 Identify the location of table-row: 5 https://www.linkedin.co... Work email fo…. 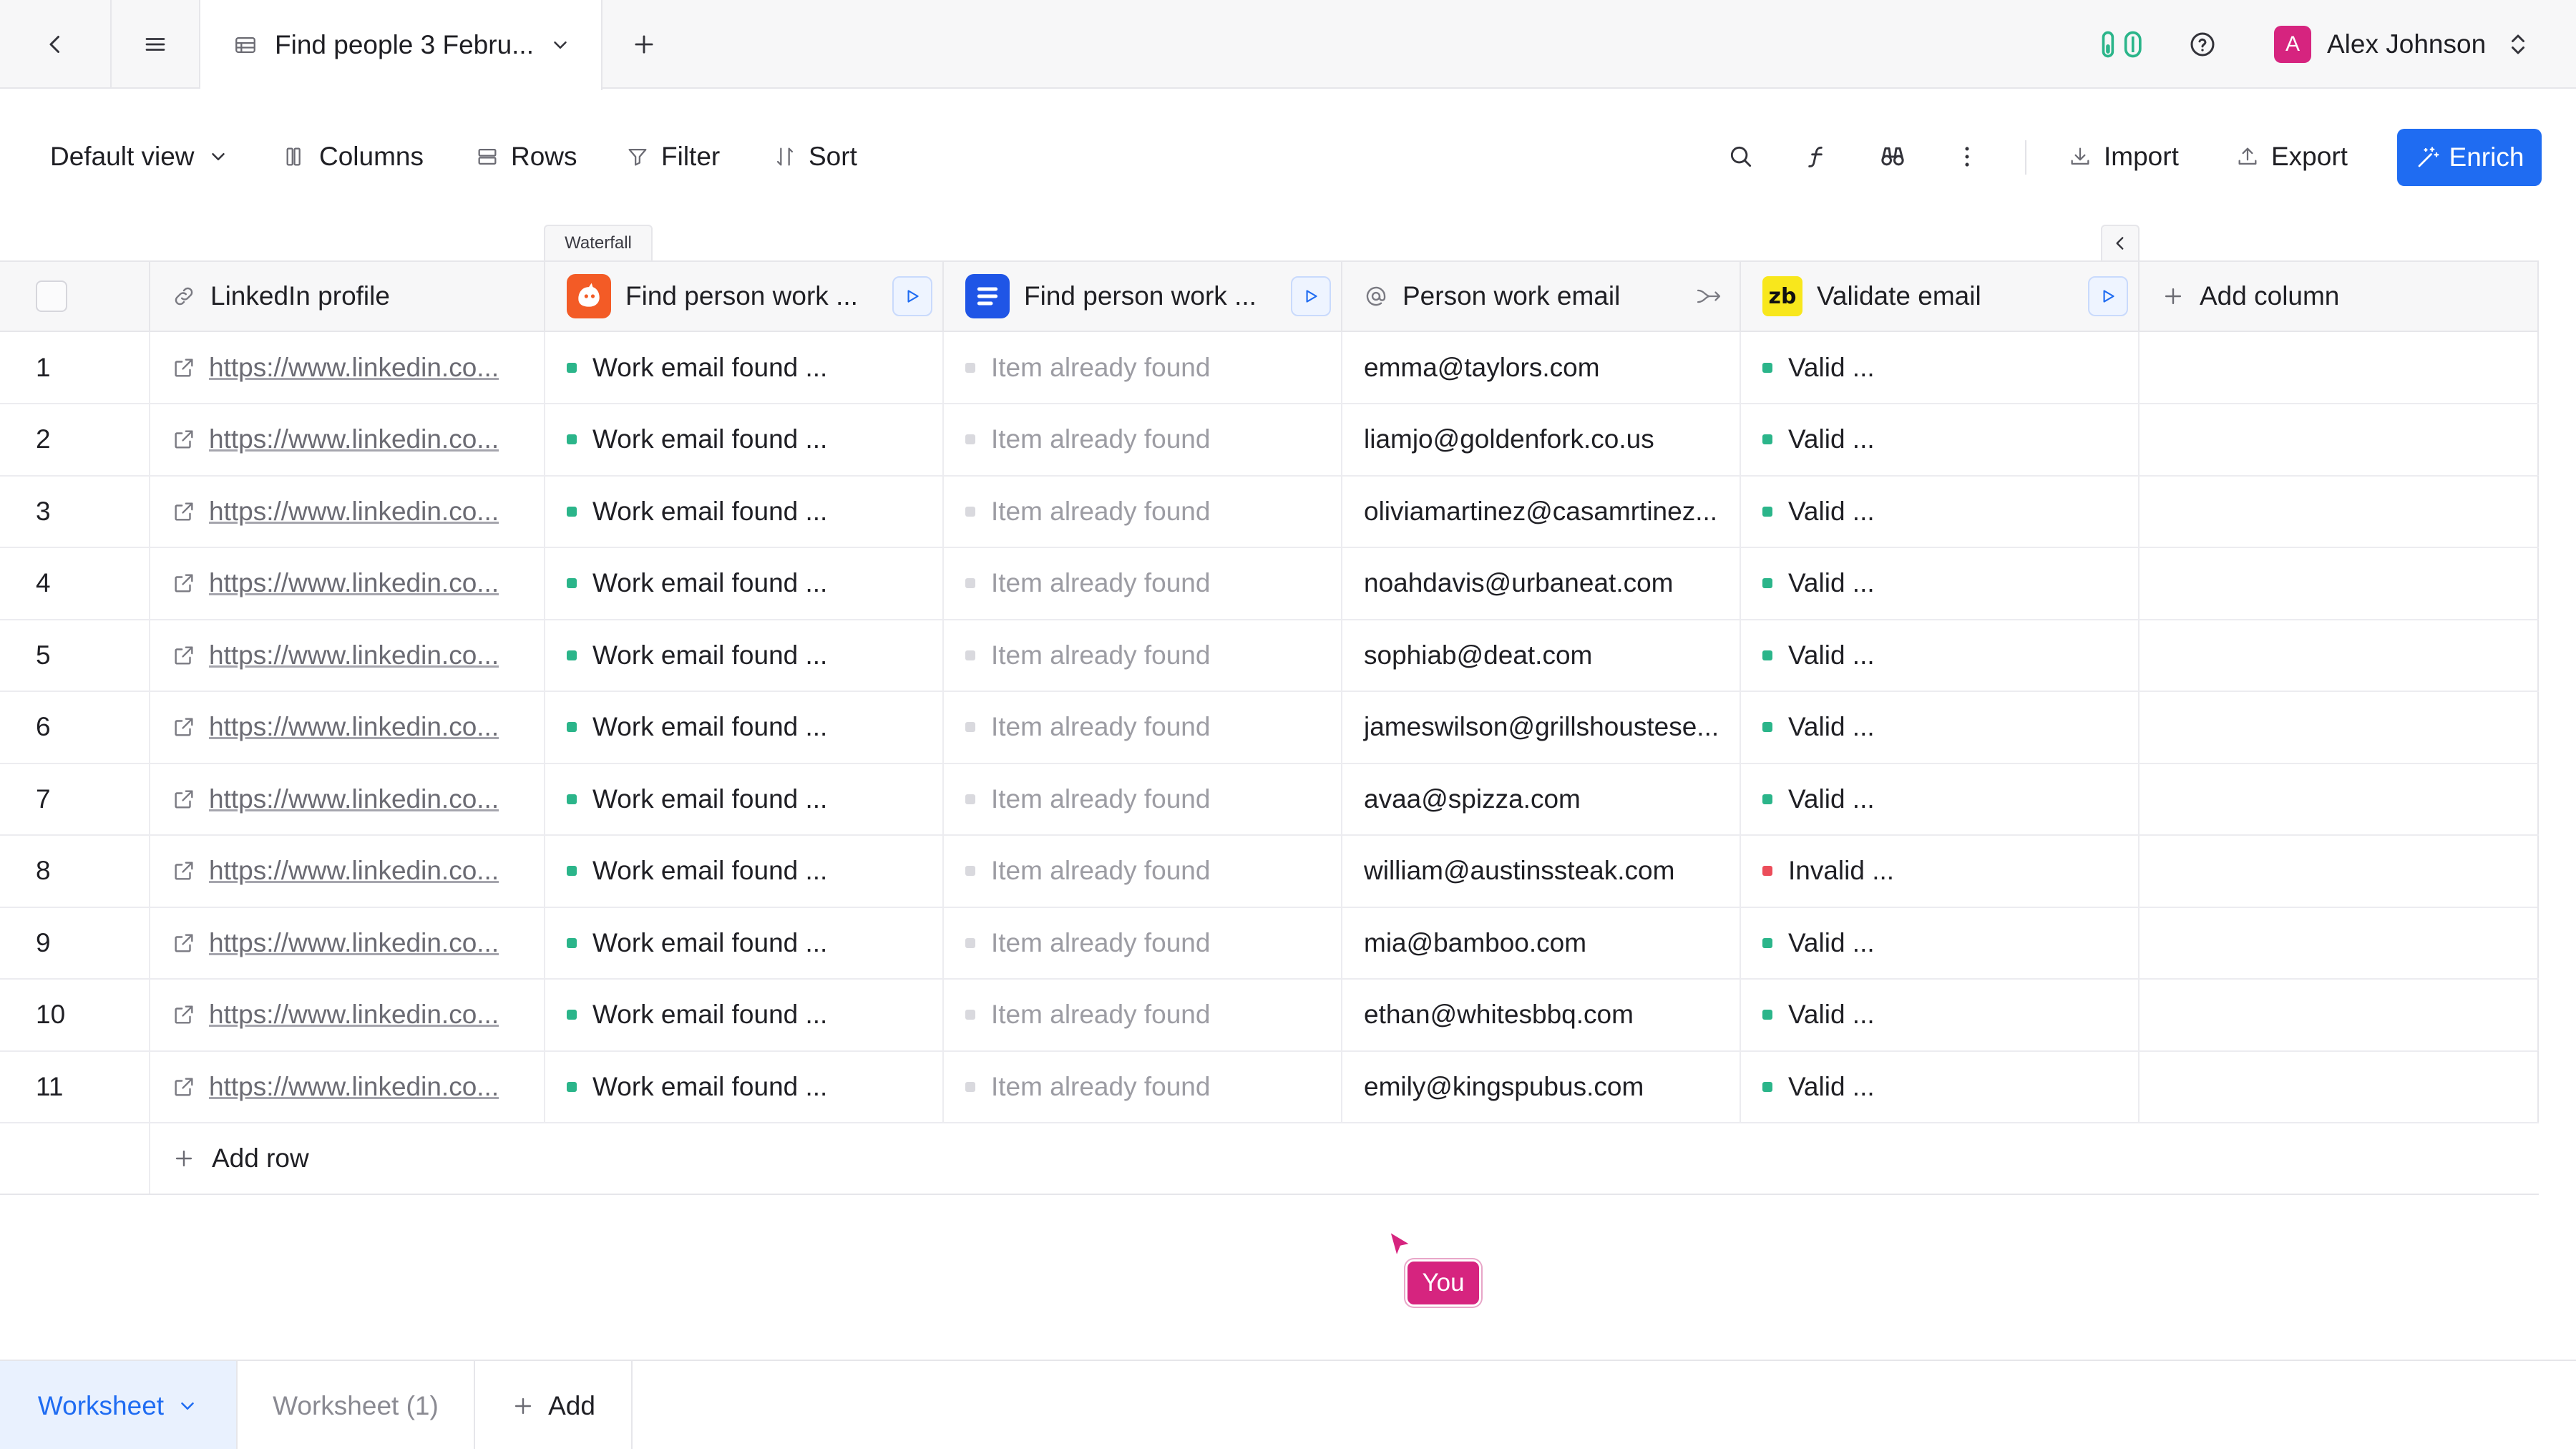
(1269, 656).